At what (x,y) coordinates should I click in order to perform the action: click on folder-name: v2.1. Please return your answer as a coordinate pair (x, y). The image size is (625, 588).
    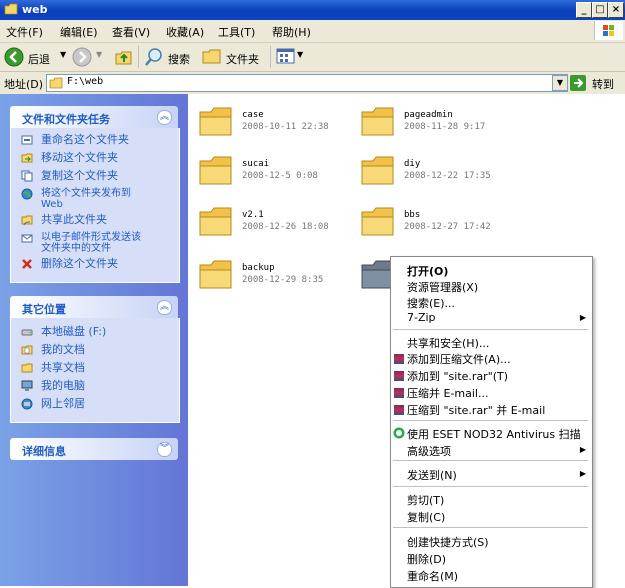
    Looking at the image, I should click on (253, 215).